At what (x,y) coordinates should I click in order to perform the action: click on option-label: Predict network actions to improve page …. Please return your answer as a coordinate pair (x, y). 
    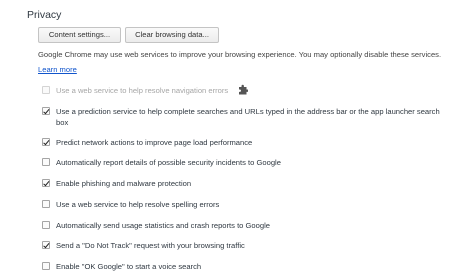
    Looking at the image, I should click on (154, 142).